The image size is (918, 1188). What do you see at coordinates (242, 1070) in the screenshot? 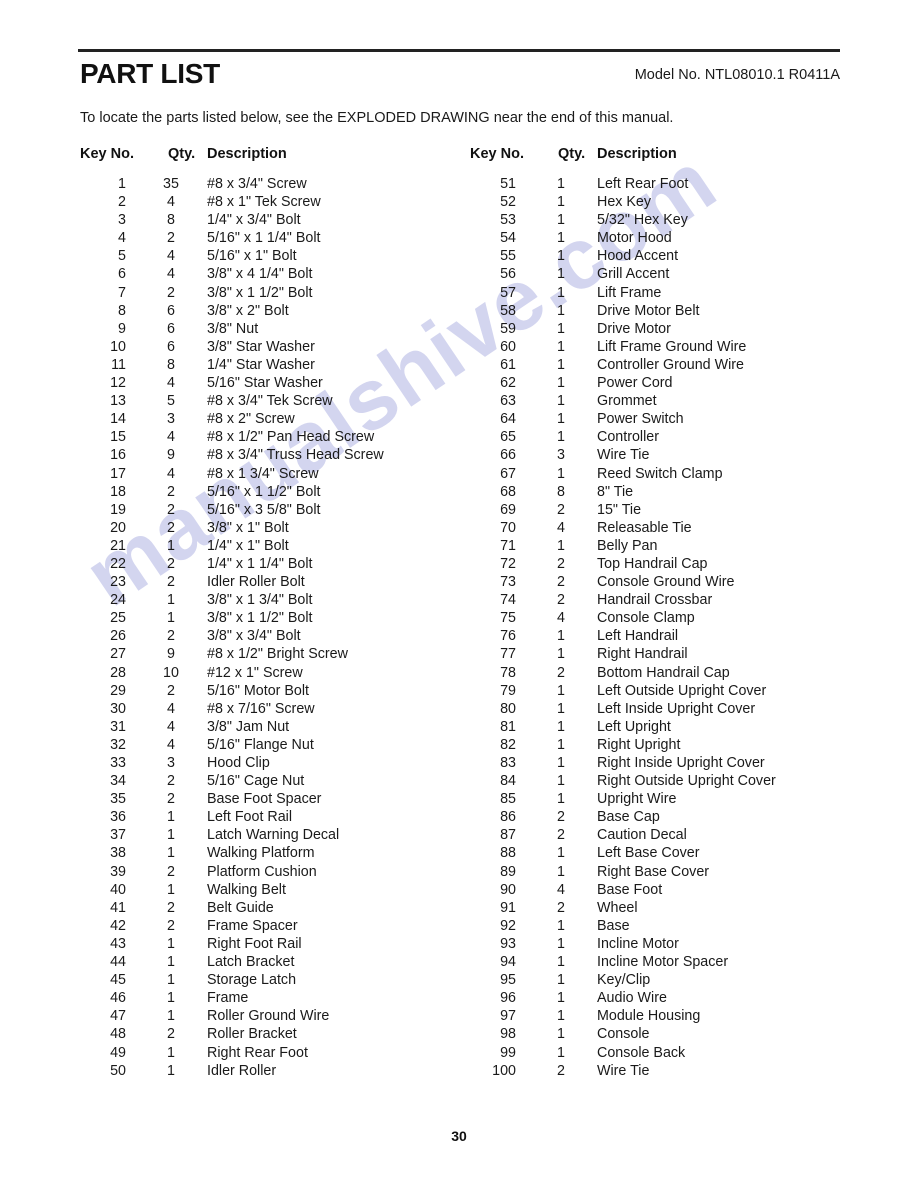
I see `cell-description: Idler Roller` at bounding box center [242, 1070].